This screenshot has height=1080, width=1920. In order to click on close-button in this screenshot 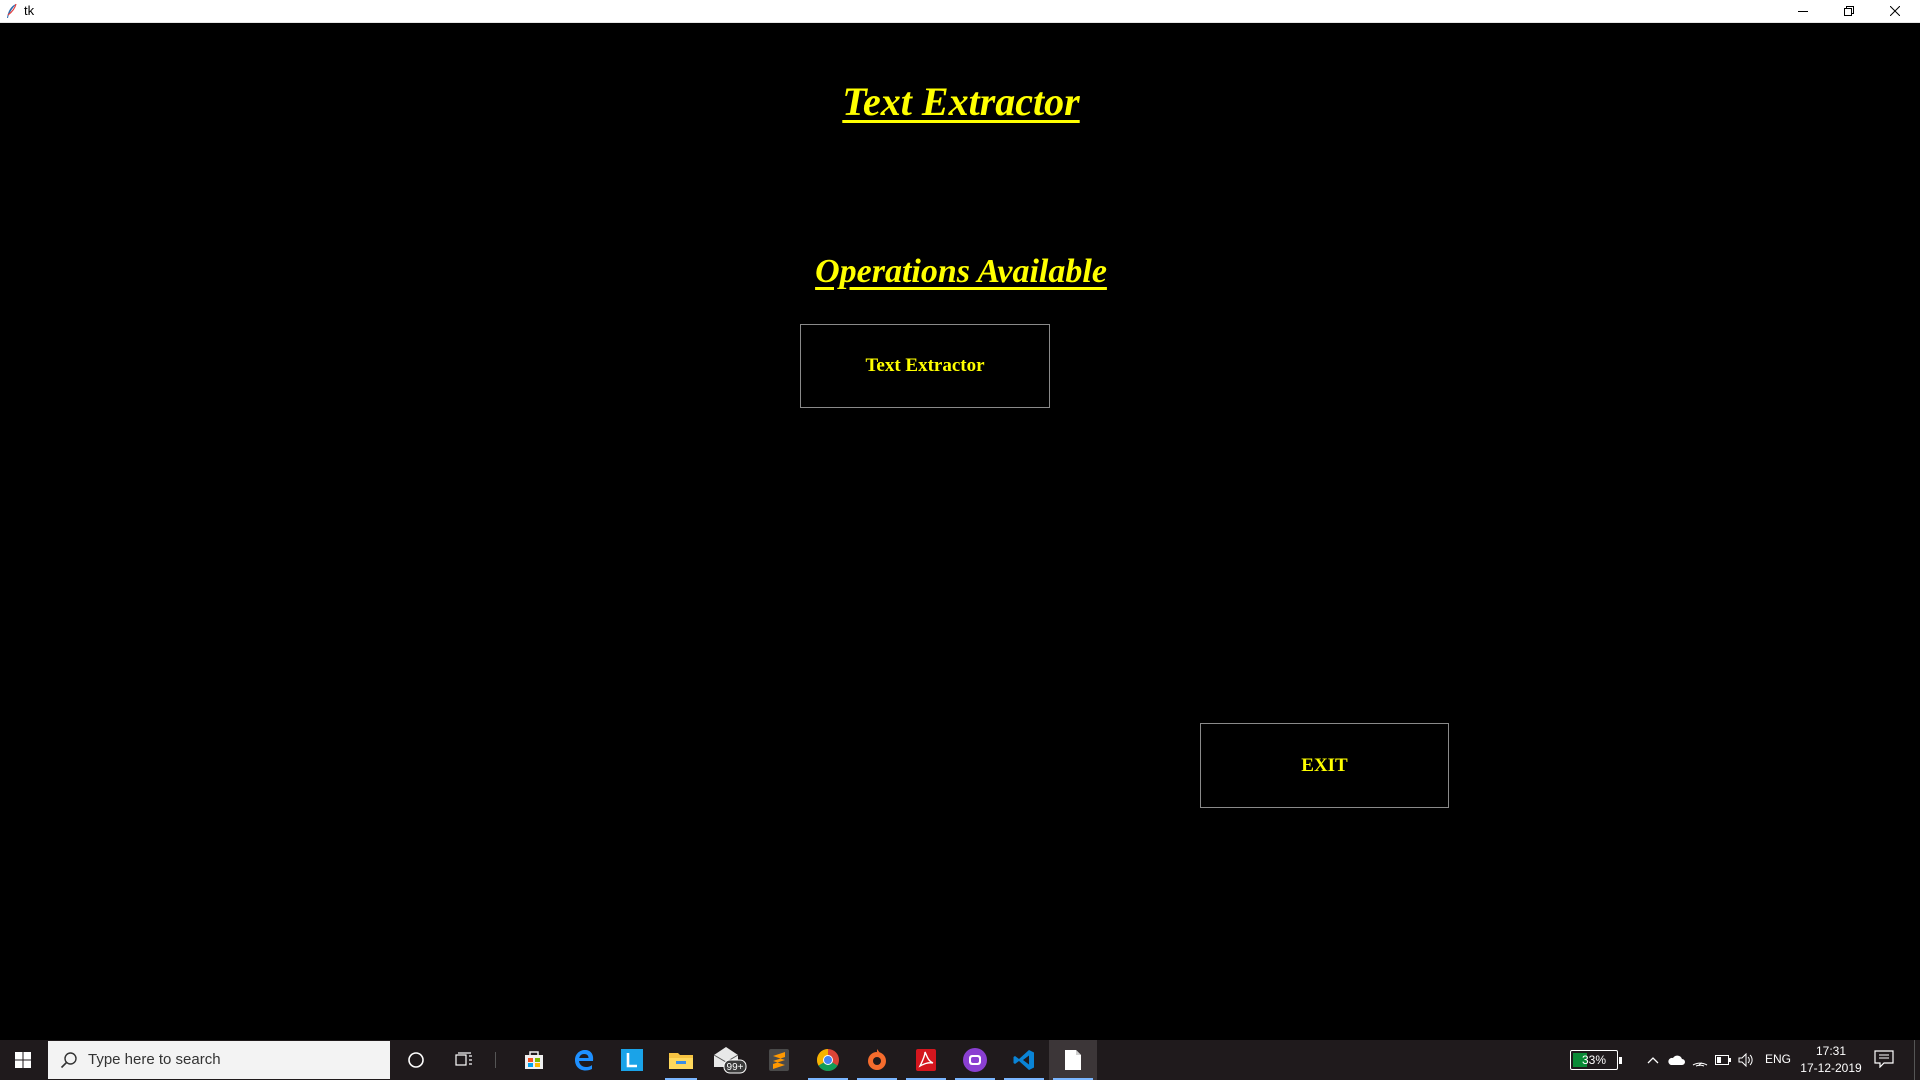, I will do `click(1895, 11)`.